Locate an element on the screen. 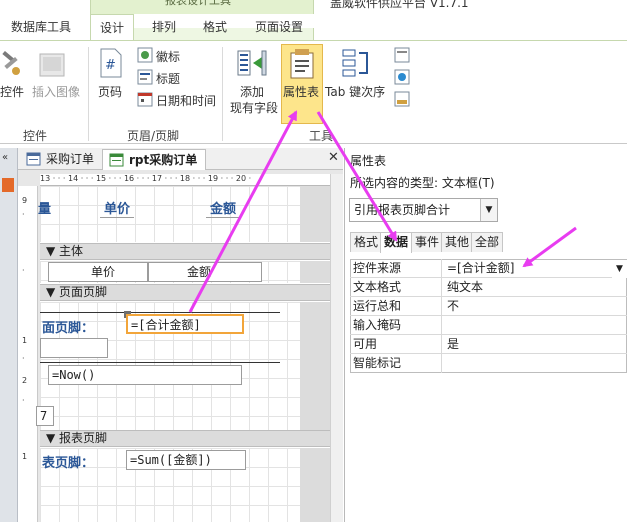 This screenshot has width=627, height=522. page-footer-sum-textbox: =[合计金额] is located at coordinates (185, 324).